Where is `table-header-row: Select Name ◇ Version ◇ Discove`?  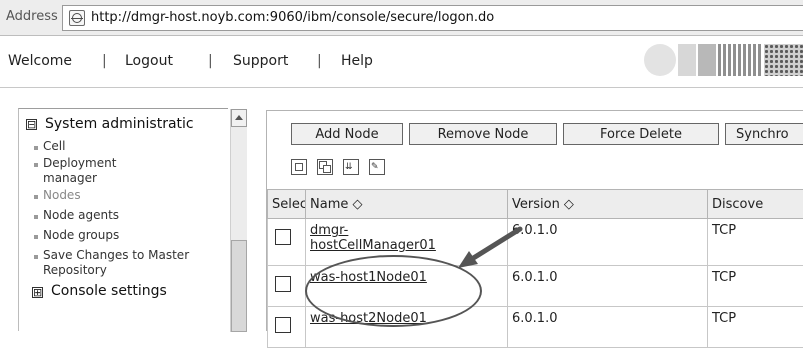
table-header-row: Select Name ◇ Version ◇ Discove is located at coordinates (535, 204).